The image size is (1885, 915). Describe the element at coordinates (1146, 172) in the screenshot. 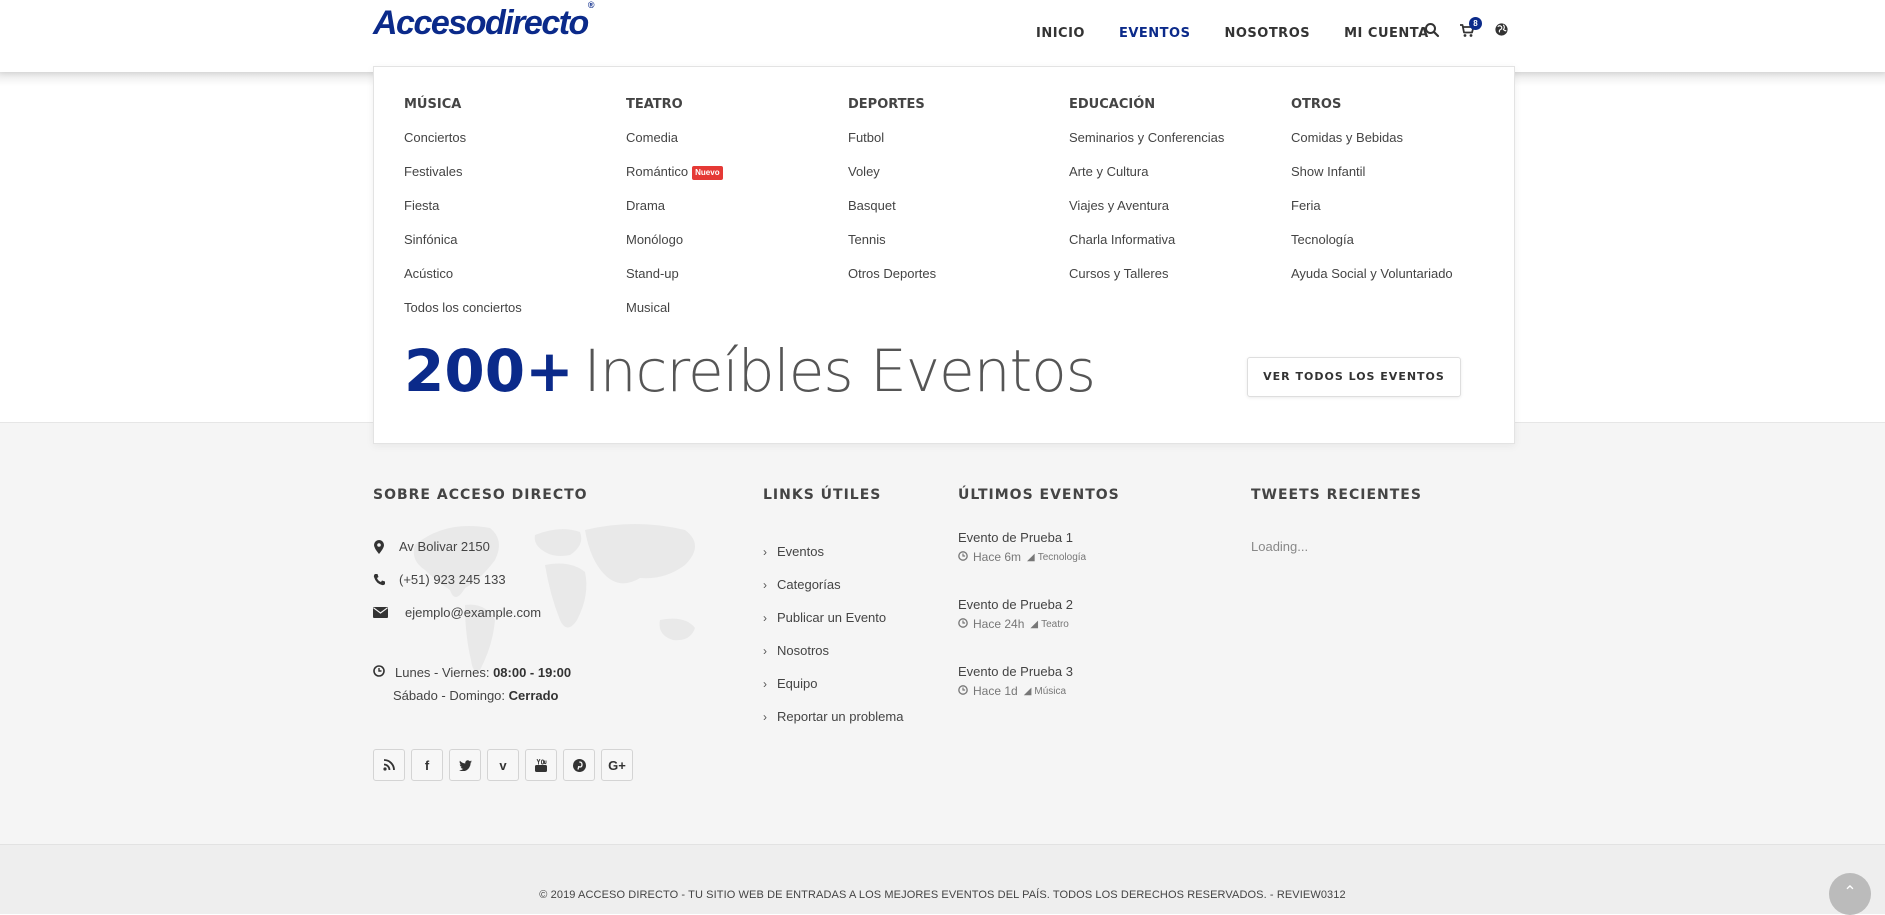

I see `menu-item-arte-cultura: Arte y Cultura` at that location.